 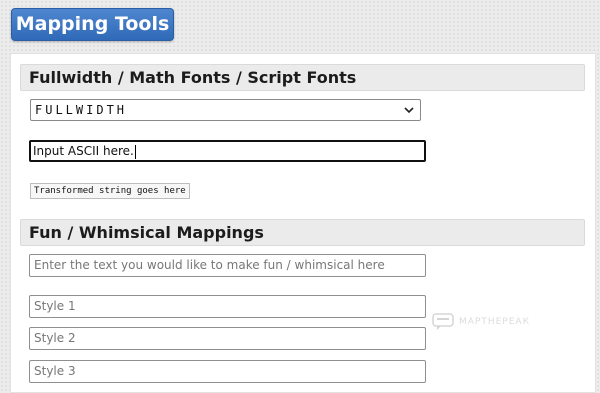 I want to click on fun-section-header: Fun / Whimsical Mappings, so click(x=302, y=232).